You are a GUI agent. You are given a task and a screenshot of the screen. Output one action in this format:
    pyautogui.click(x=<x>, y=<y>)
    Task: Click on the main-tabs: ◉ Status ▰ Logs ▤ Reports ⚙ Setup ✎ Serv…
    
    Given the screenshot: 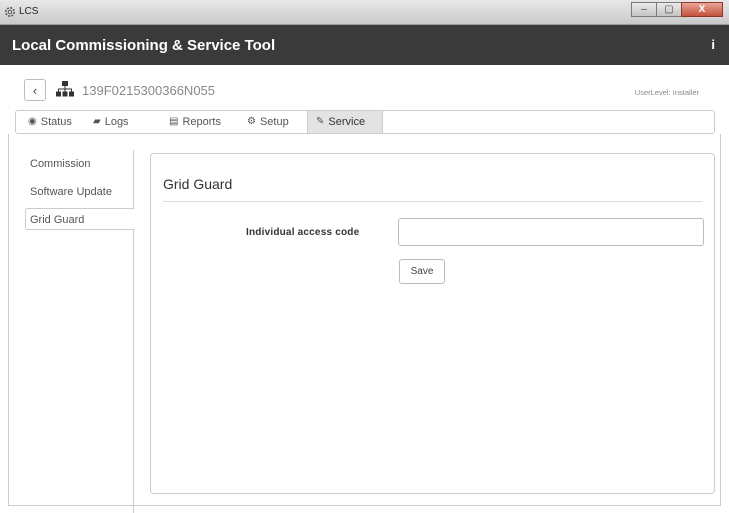 What is the action you would take?
    pyautogui.click(x=365, y=122)
    